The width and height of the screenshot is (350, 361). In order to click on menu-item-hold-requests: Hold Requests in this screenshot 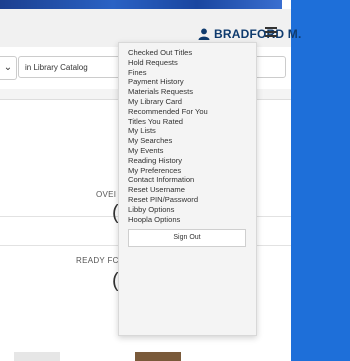, I will do `click(187, 63)`.